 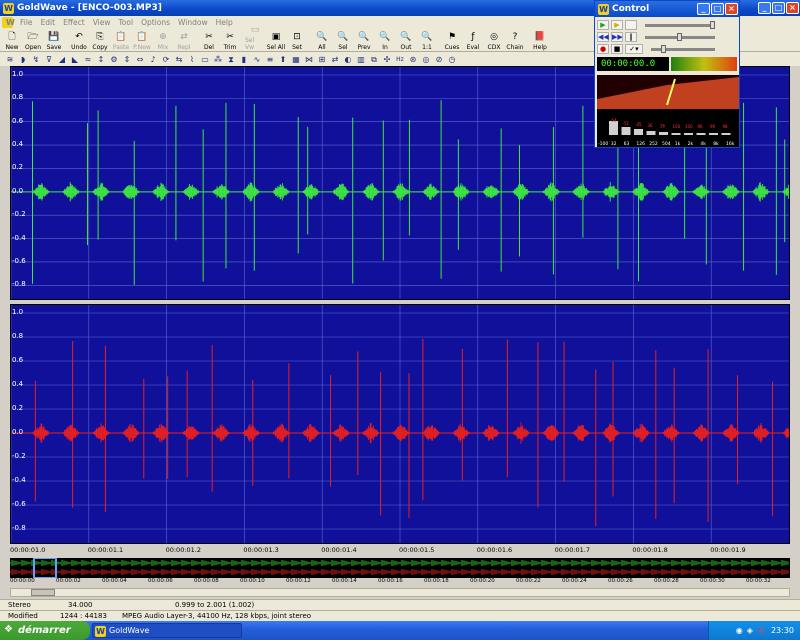 What do you see at coordinates (257, 59) in the screenshot?
I see `effect-shape-icon: ∿` at bounding box center [257, 59].